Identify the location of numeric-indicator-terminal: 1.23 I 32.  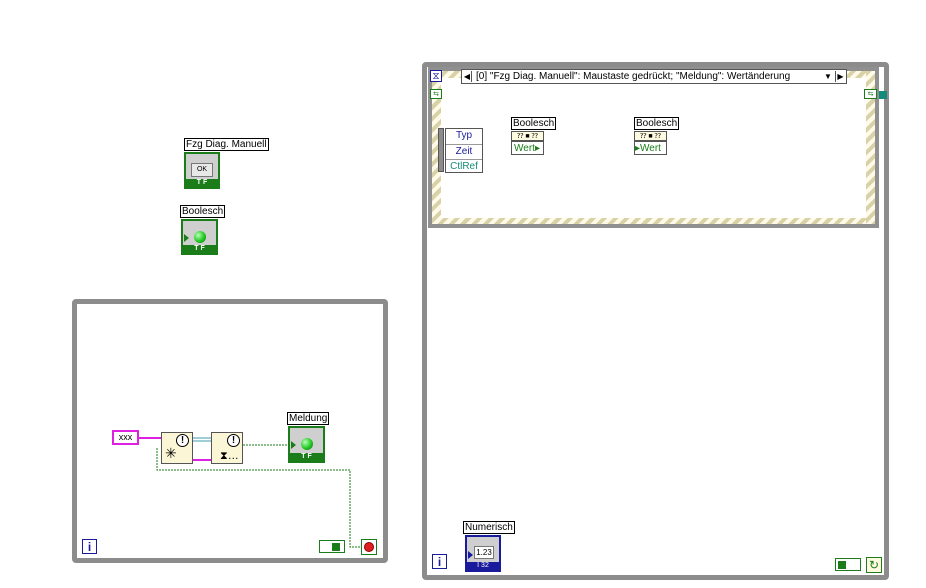
(483, 553).